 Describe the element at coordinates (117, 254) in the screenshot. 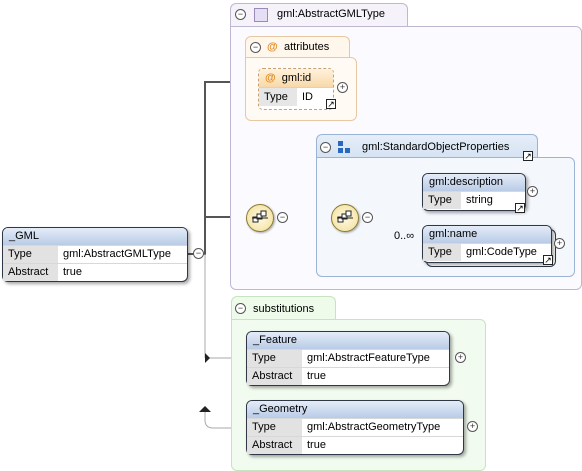

I see `root-type-value: gml:AbstractGMLType` at that location.